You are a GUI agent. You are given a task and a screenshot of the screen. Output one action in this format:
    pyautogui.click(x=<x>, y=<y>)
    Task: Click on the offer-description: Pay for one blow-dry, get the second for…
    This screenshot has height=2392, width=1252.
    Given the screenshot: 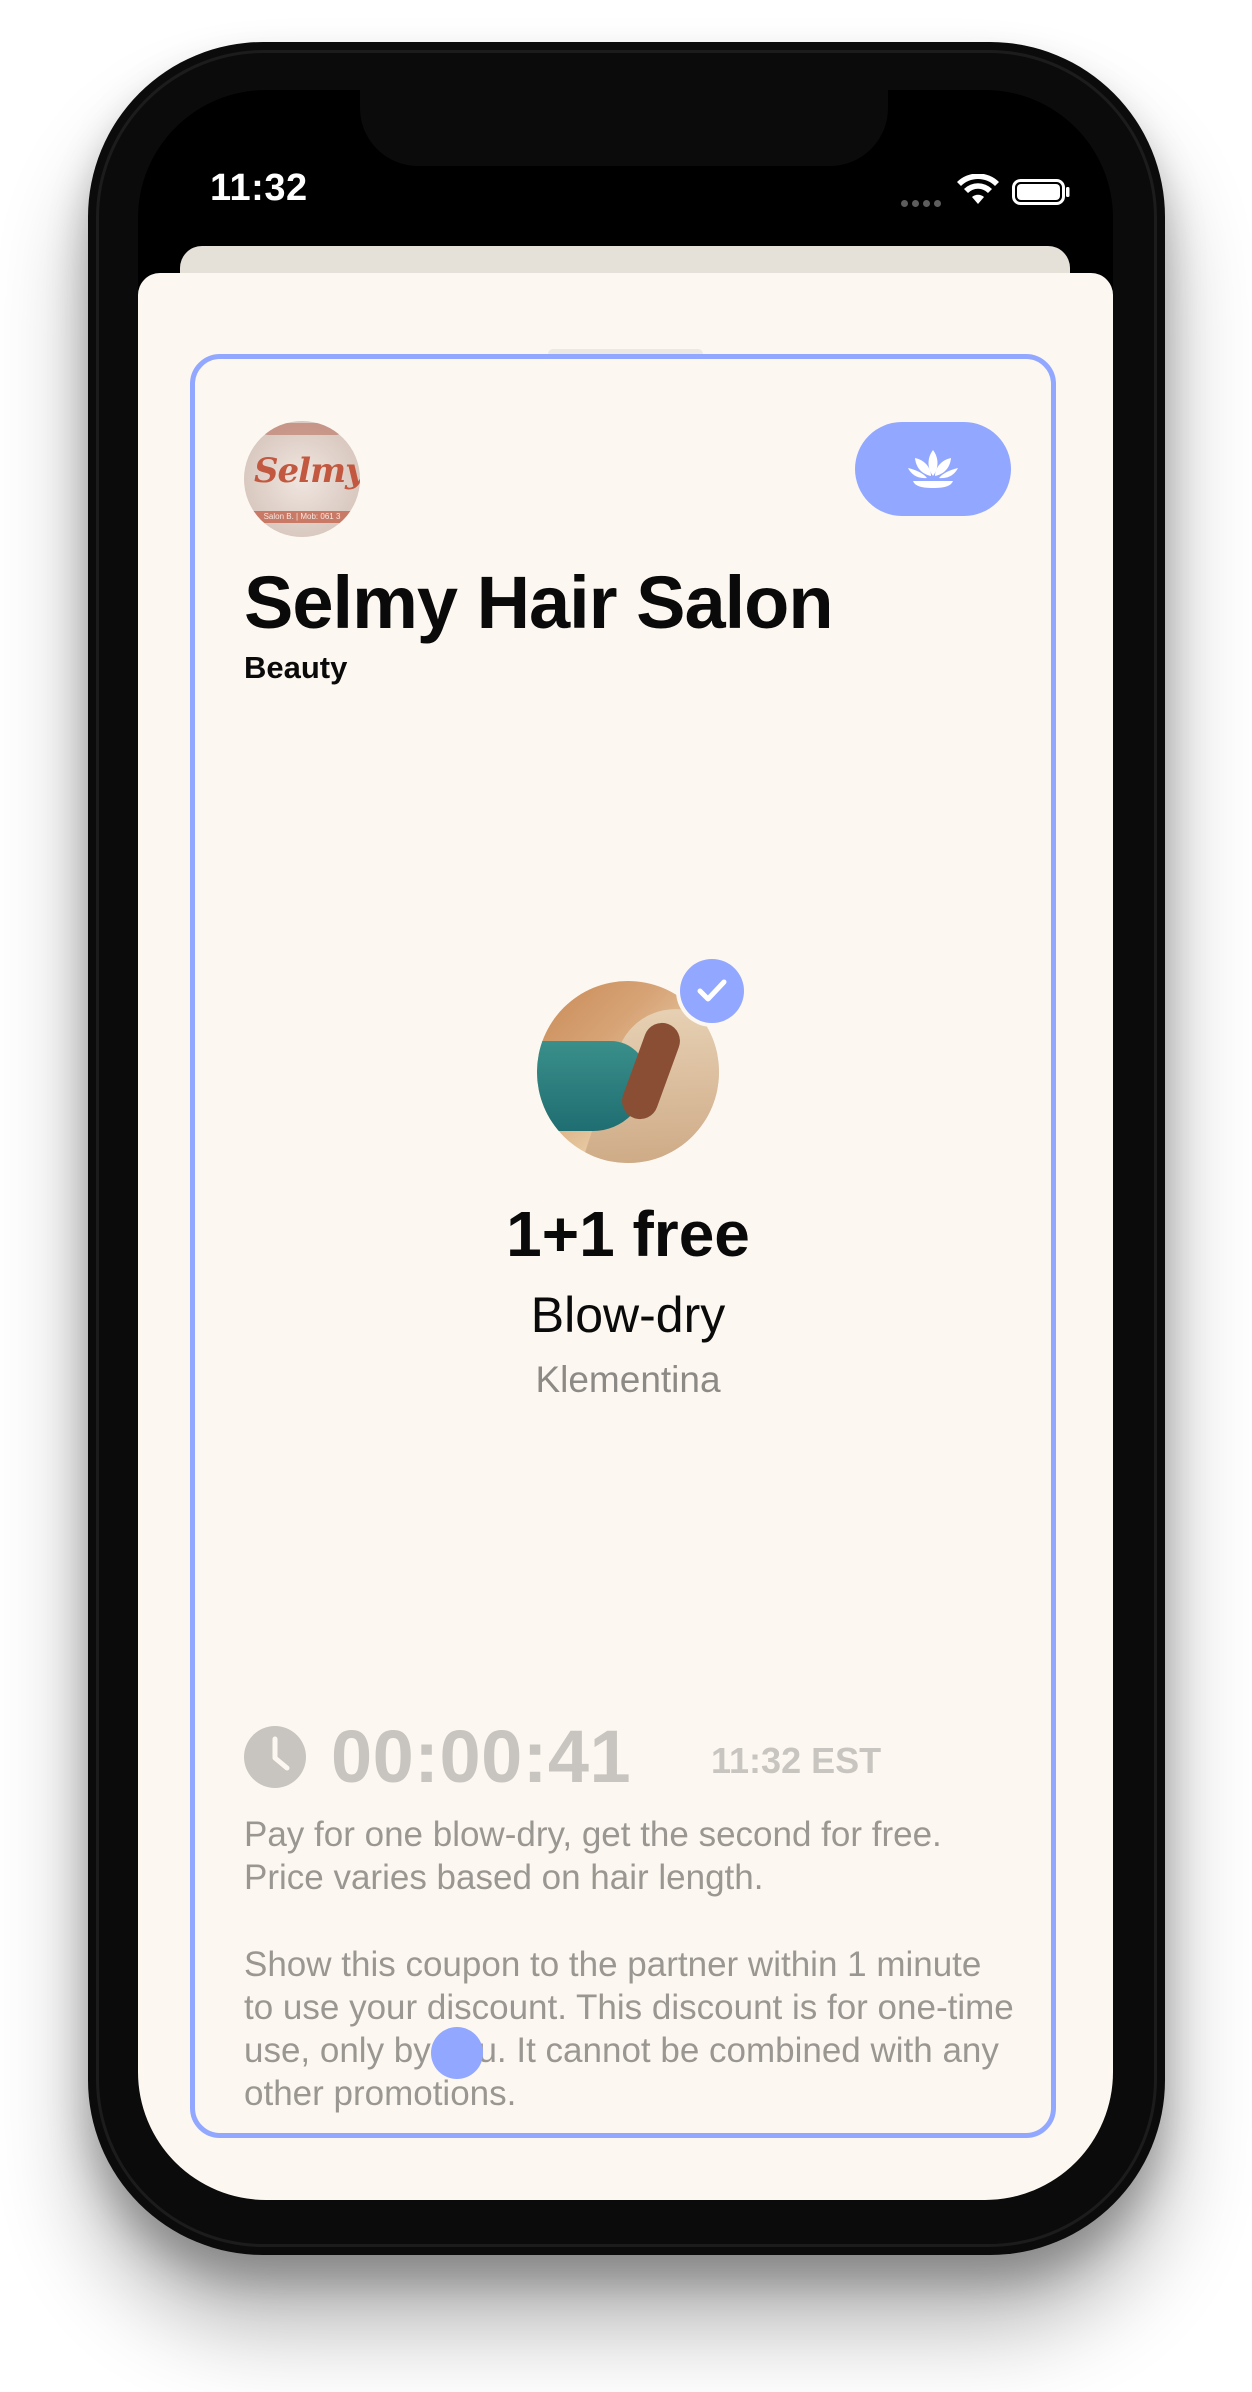 What is the action you would take?
    pyautogui.click(x=593, y=1856)
    